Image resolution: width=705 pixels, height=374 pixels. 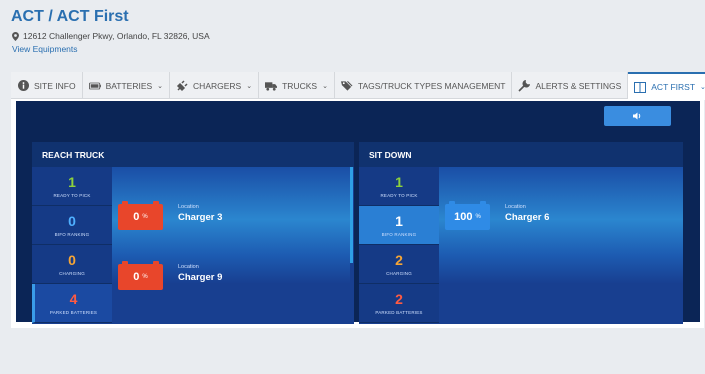 I want to click on page-footer-area, so click(x=352, y=351).